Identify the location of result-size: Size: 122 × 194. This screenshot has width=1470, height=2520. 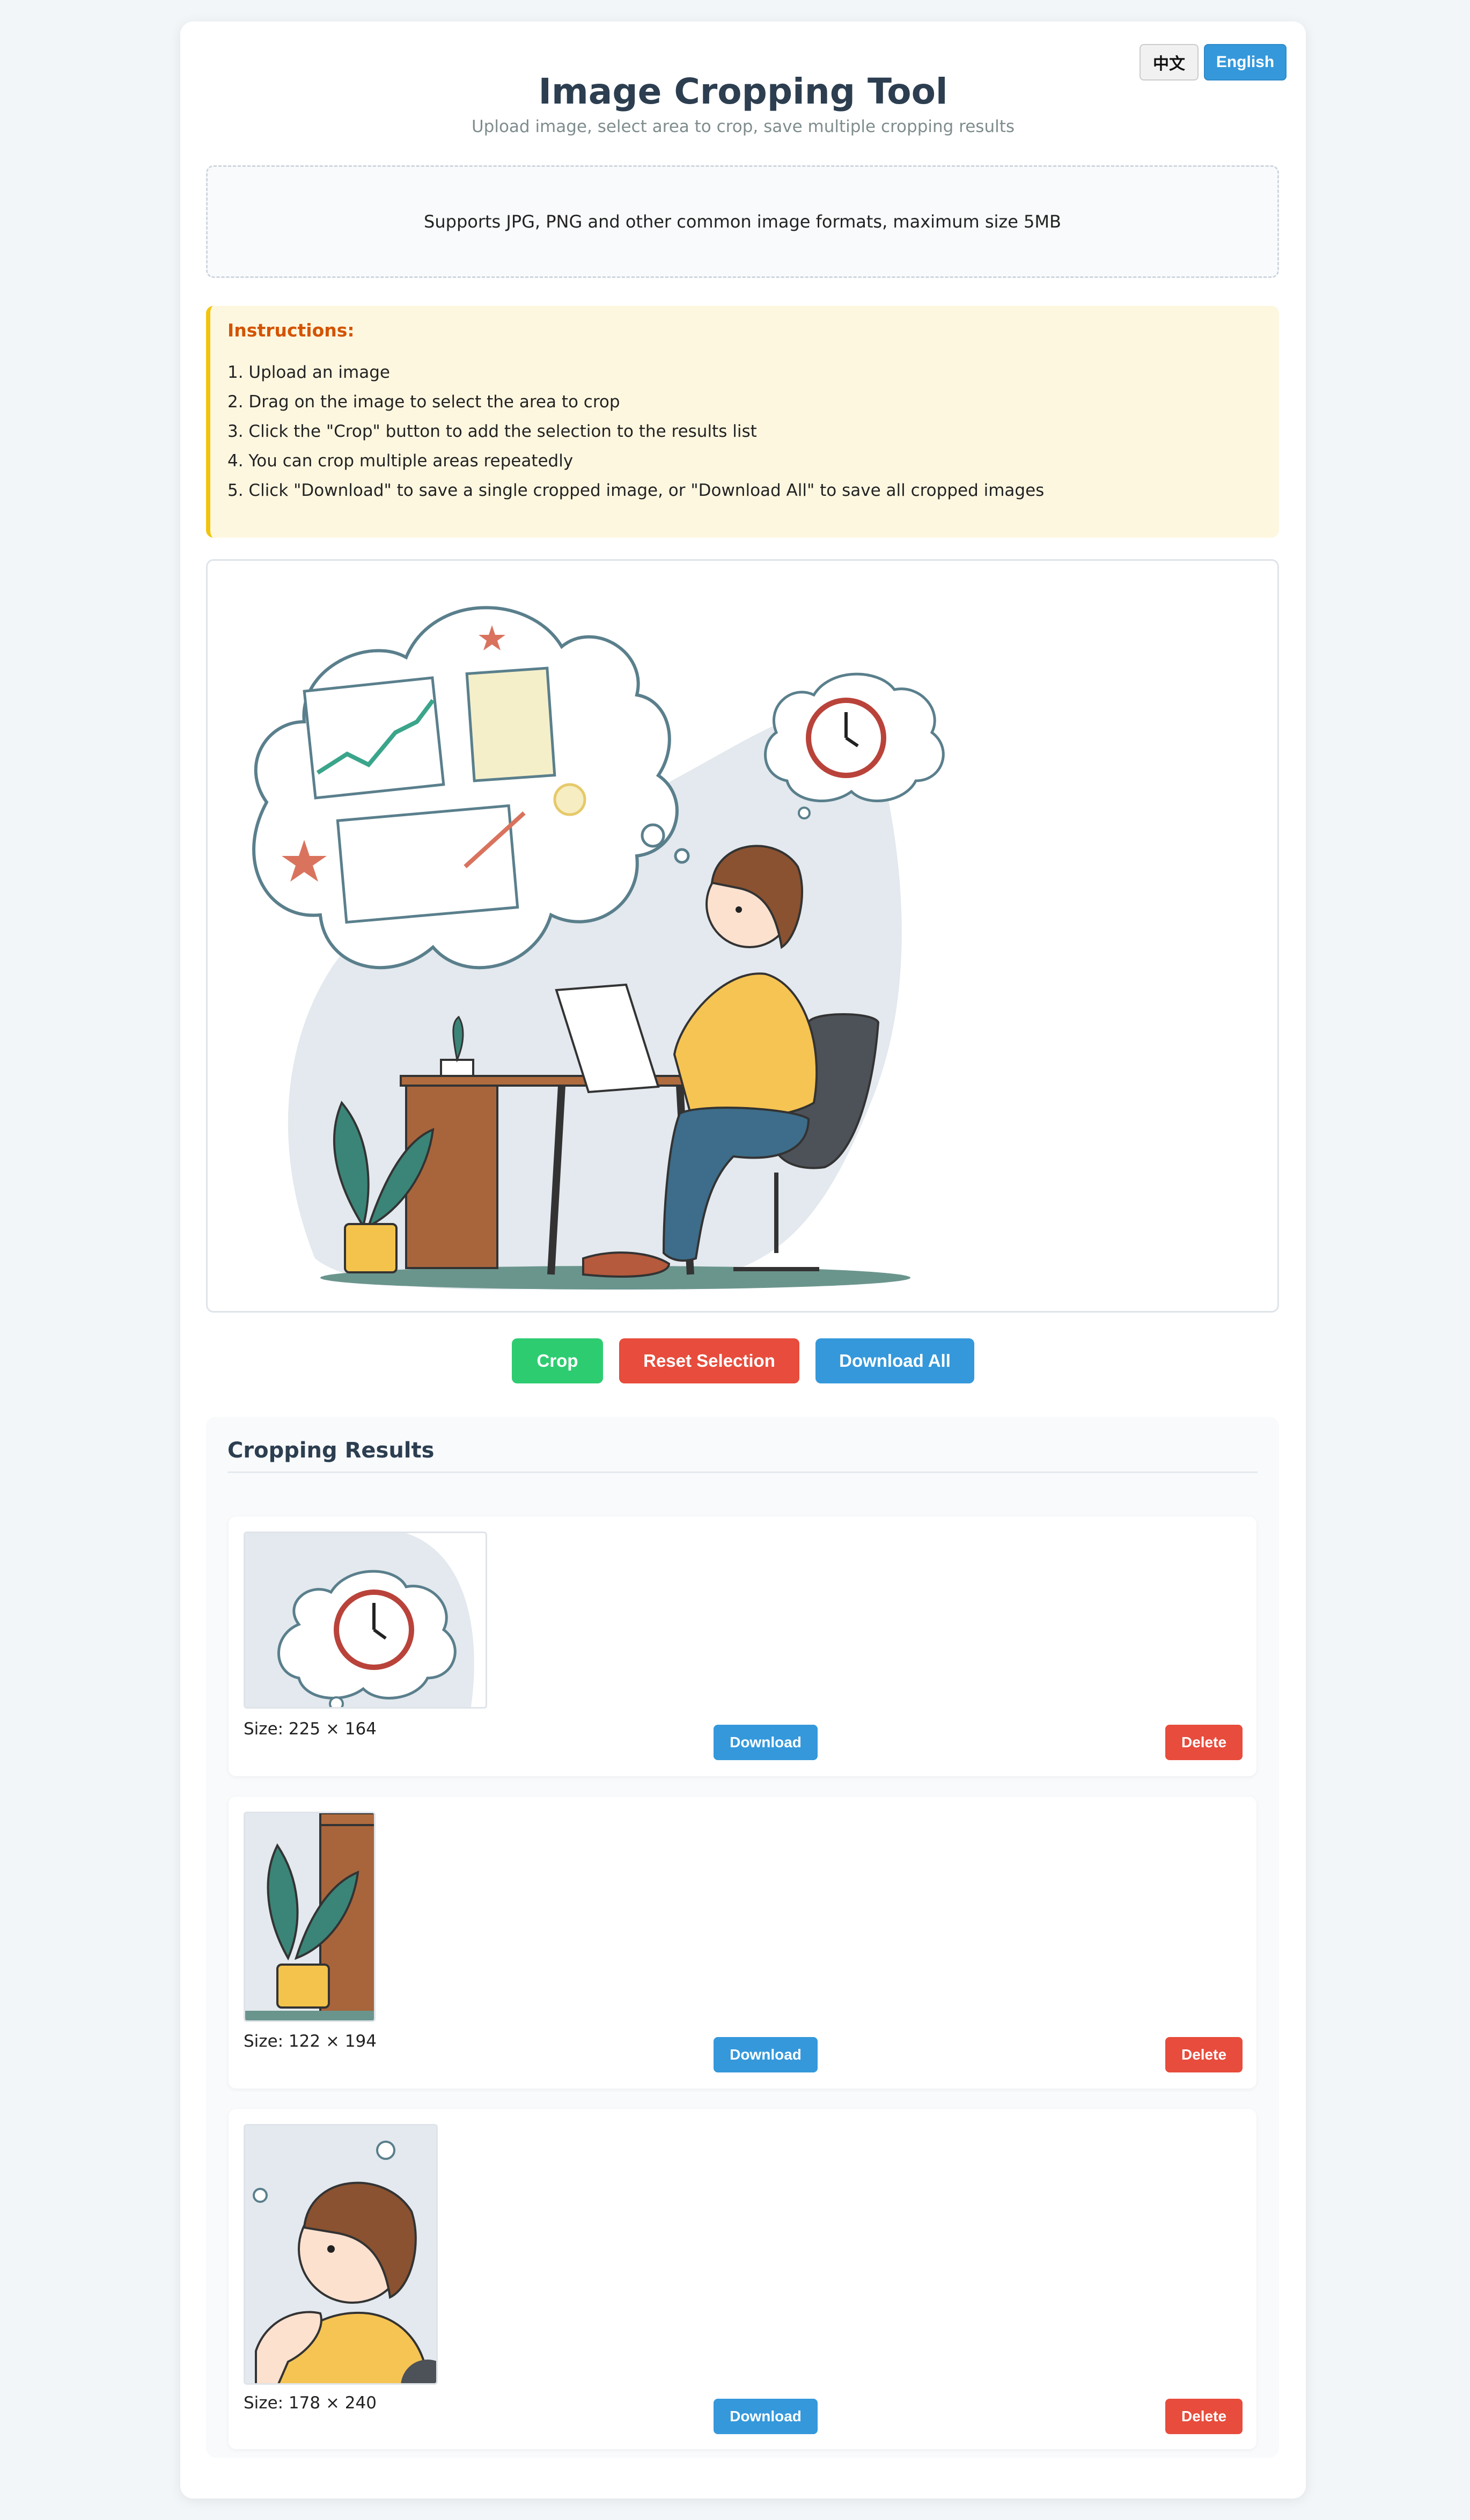
(310, 2041).